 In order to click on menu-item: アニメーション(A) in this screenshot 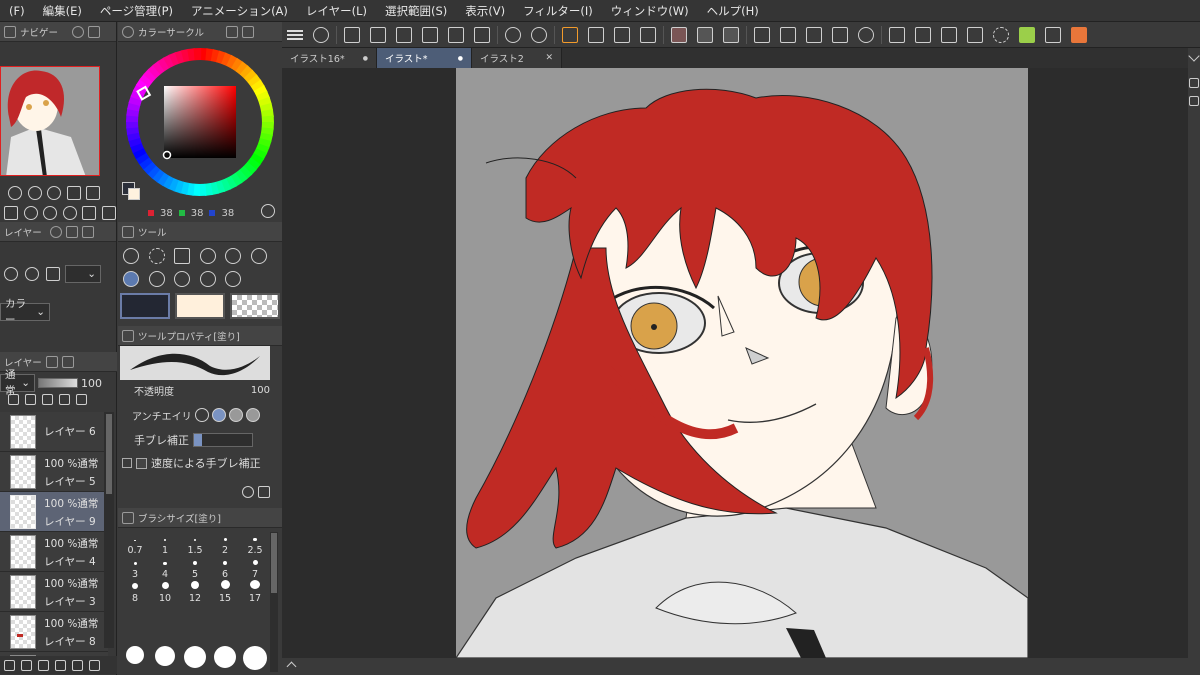, I will do `click(239, 11)`.